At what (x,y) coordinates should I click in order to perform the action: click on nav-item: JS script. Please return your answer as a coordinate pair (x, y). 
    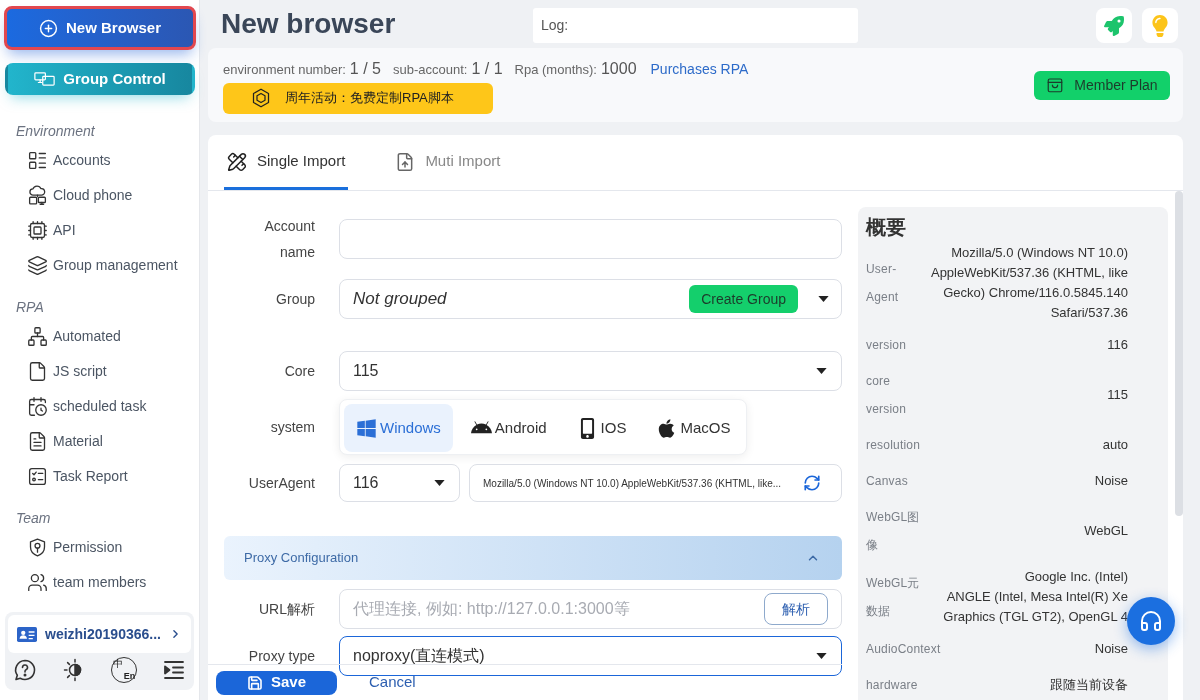
    Looking at the image, I should click on (67, 371).